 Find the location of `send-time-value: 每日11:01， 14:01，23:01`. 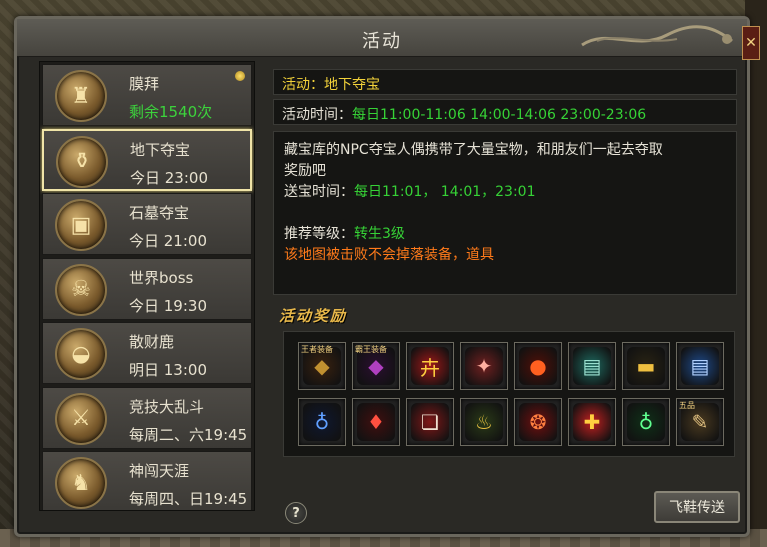

send-time-value: 每日11:01， 14:01，23:01 is located at coordinates (445, 192).